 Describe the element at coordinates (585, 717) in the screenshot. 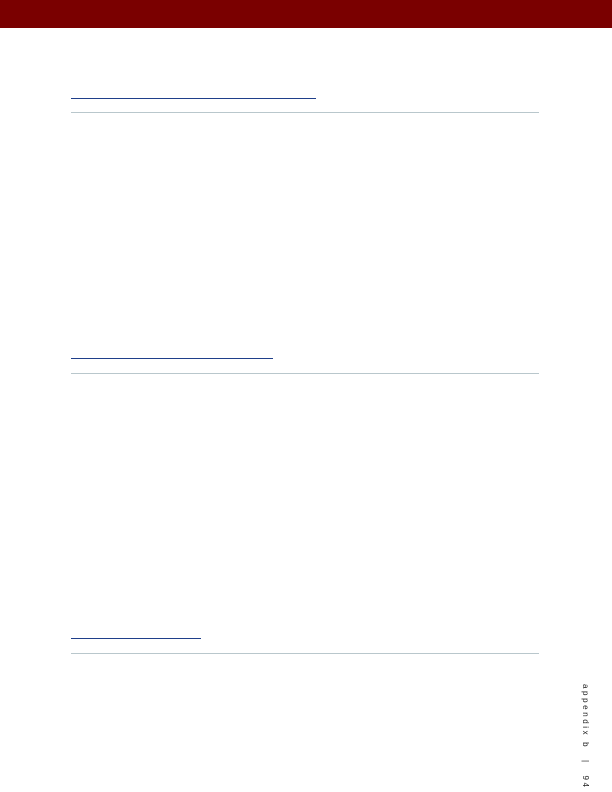

I see `section-label: appendix b` at that location.